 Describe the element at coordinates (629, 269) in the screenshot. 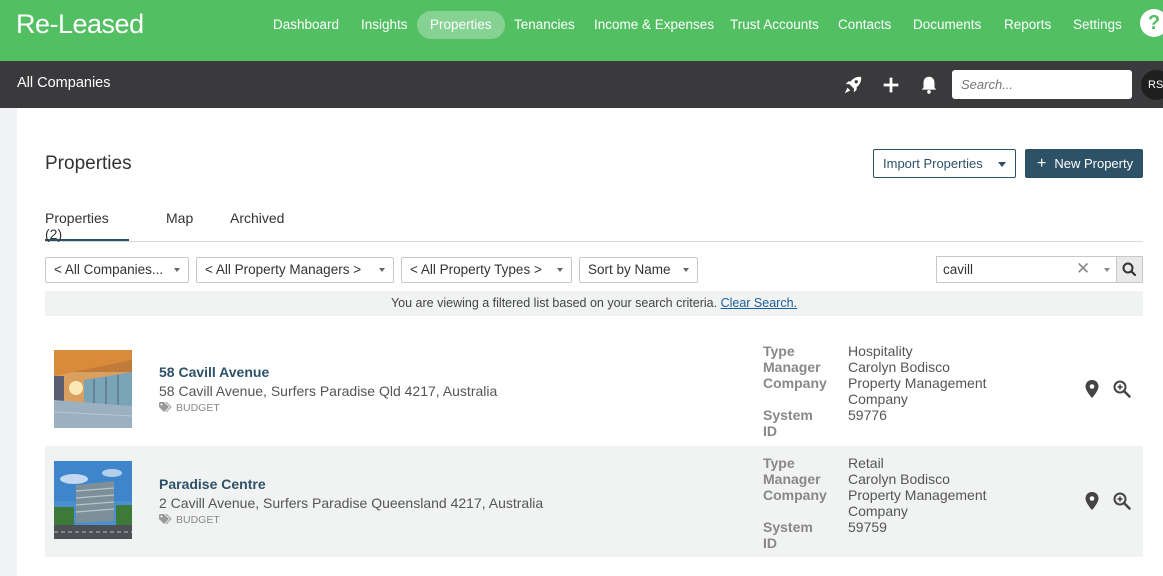

I see `sort-filter-label: Sort by Name` at that location.